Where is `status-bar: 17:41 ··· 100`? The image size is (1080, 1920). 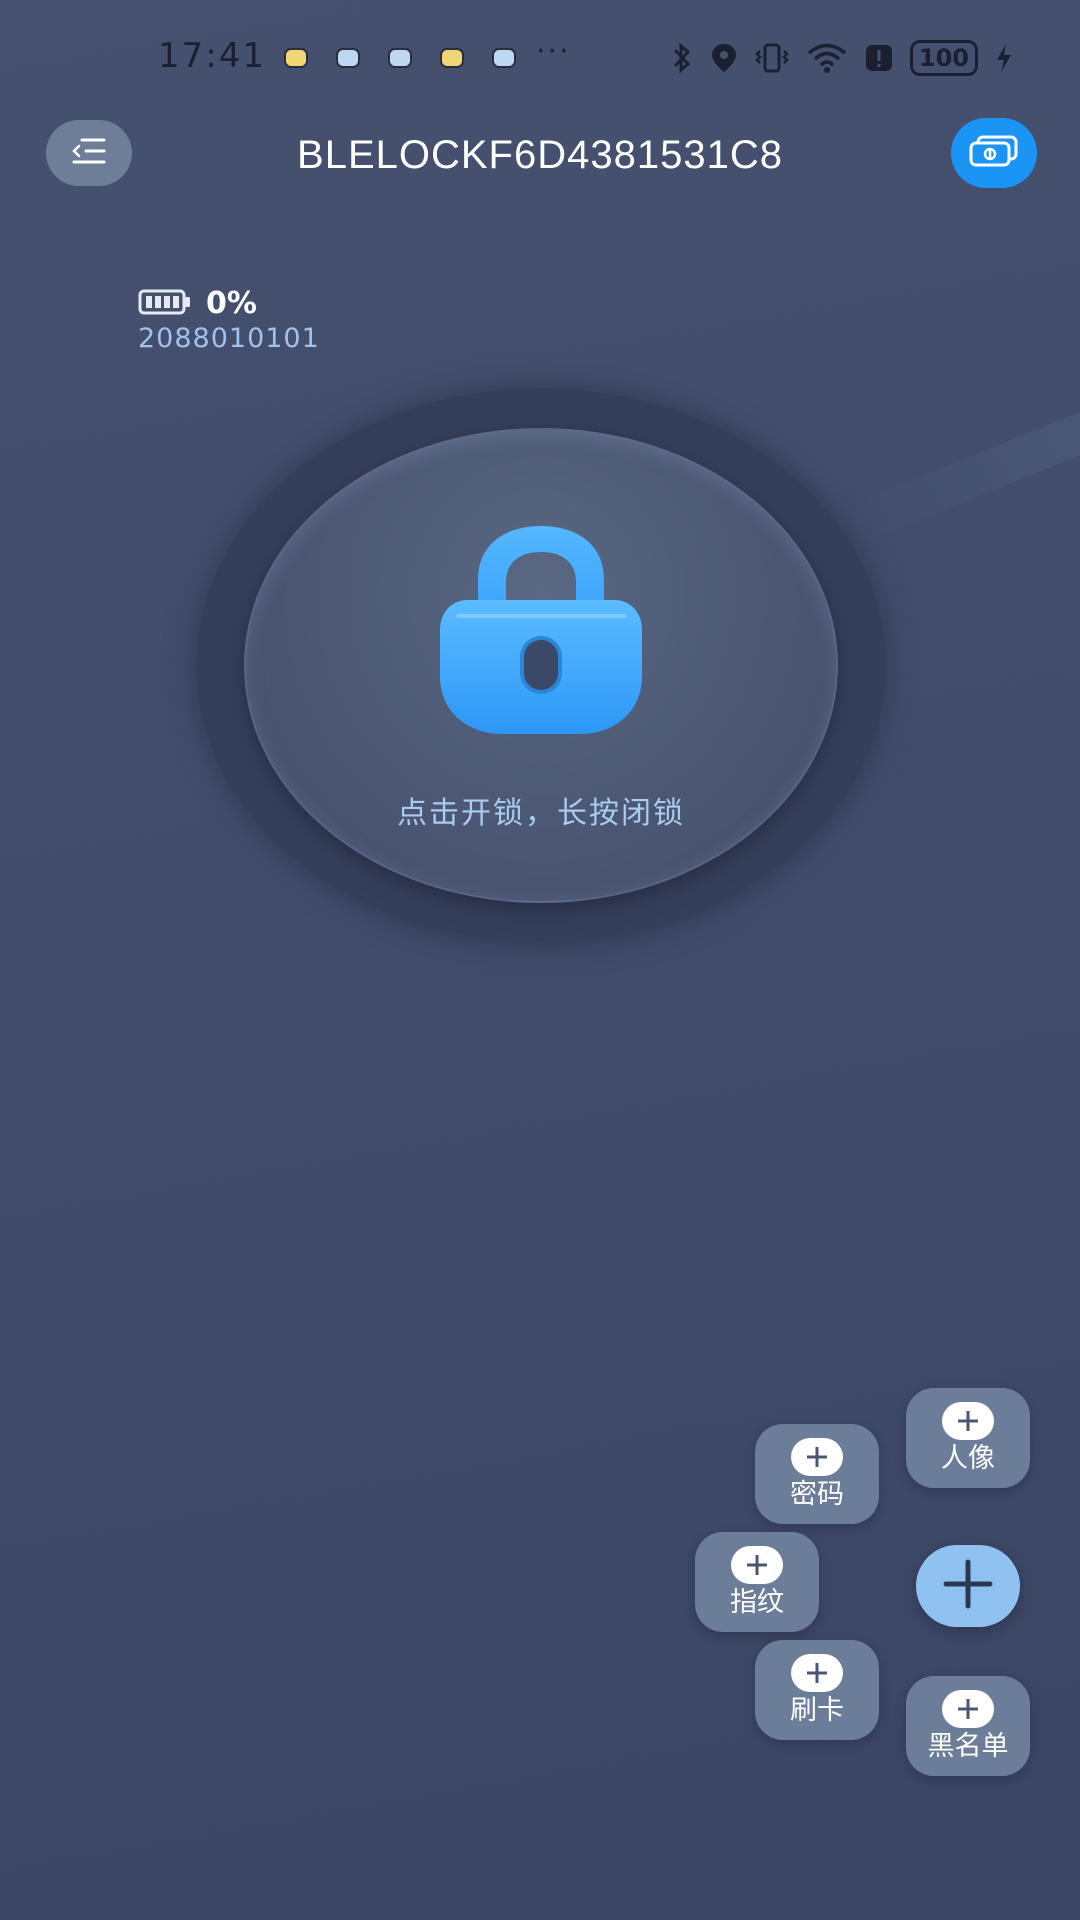 status-bar: 17:41 ··· 100 is located at coordinates (540, 58).